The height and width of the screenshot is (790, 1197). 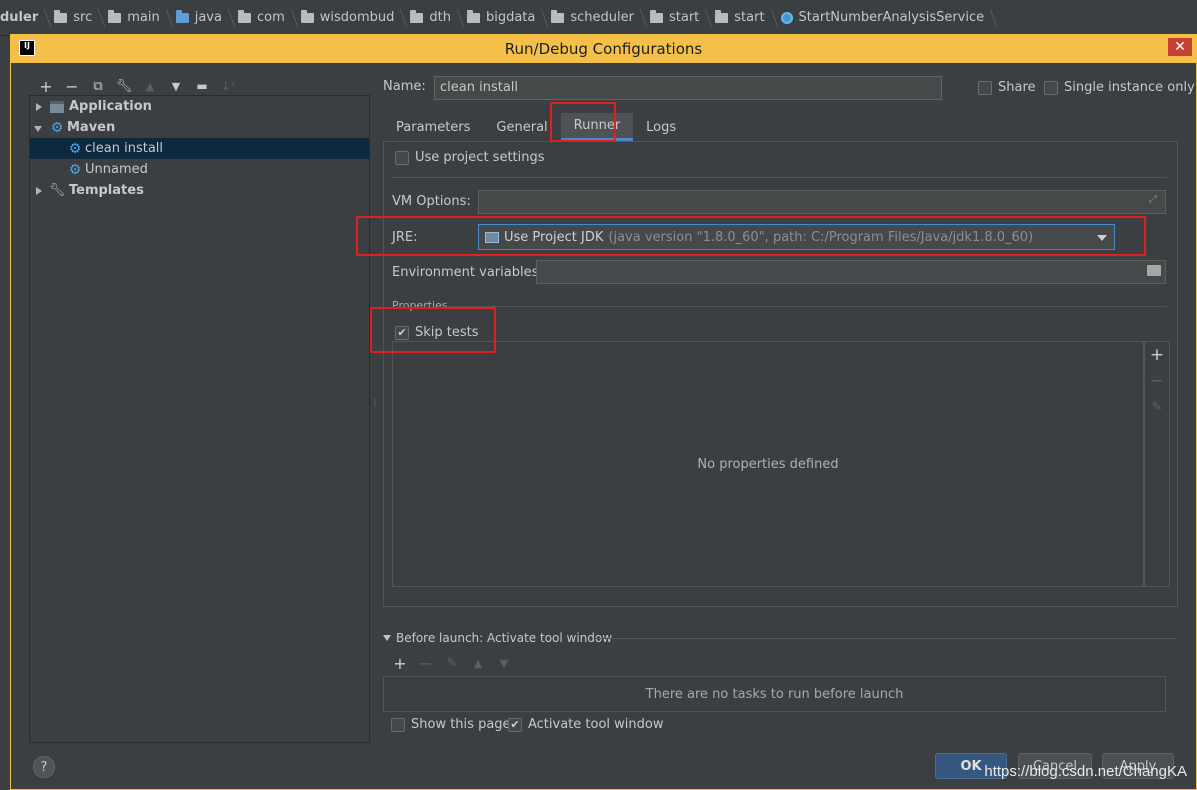 What do you see at coordinates (536, 127) in the screenshot?
I see `config-tabs: Parameters General Runner Logs` at bounding box center [536, 127].